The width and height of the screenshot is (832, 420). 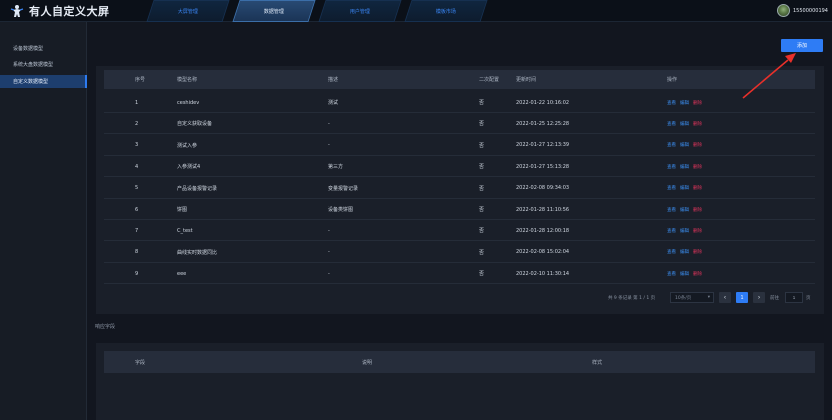 I want to click on cell-model-name: 曲线实时数据同比, so click(x=197, y=252).